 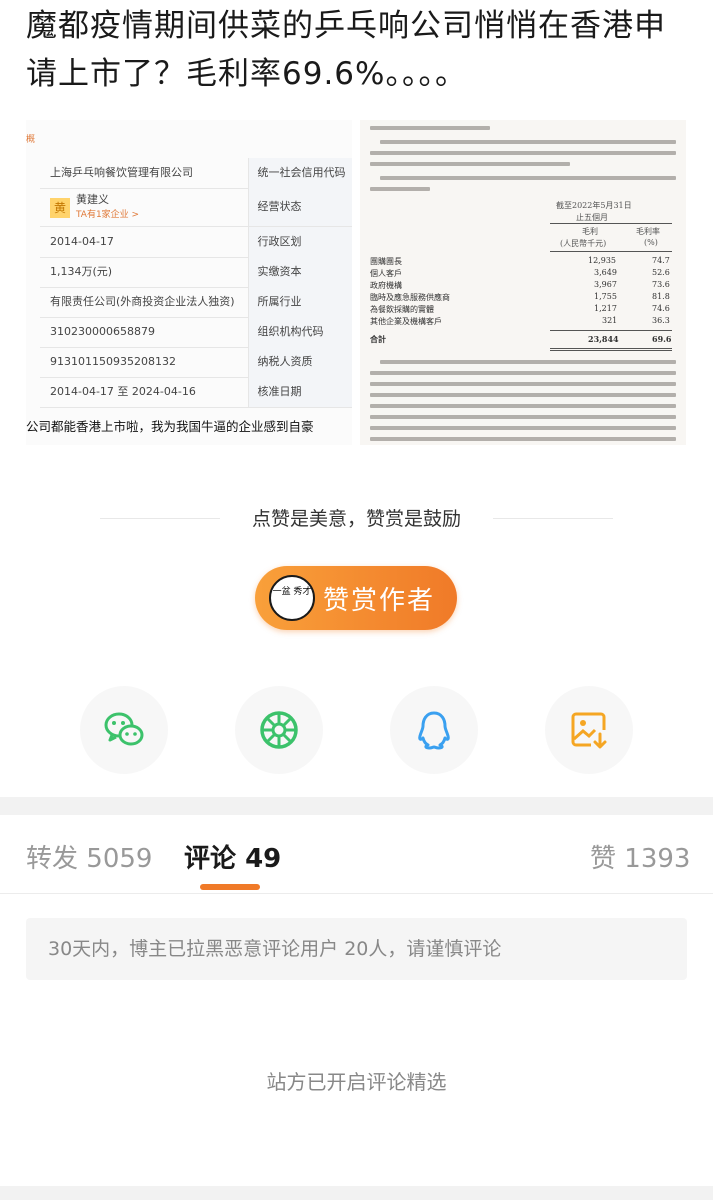 I want to click on legal-rep-avatar: 黄, so click(x=60, y=207).